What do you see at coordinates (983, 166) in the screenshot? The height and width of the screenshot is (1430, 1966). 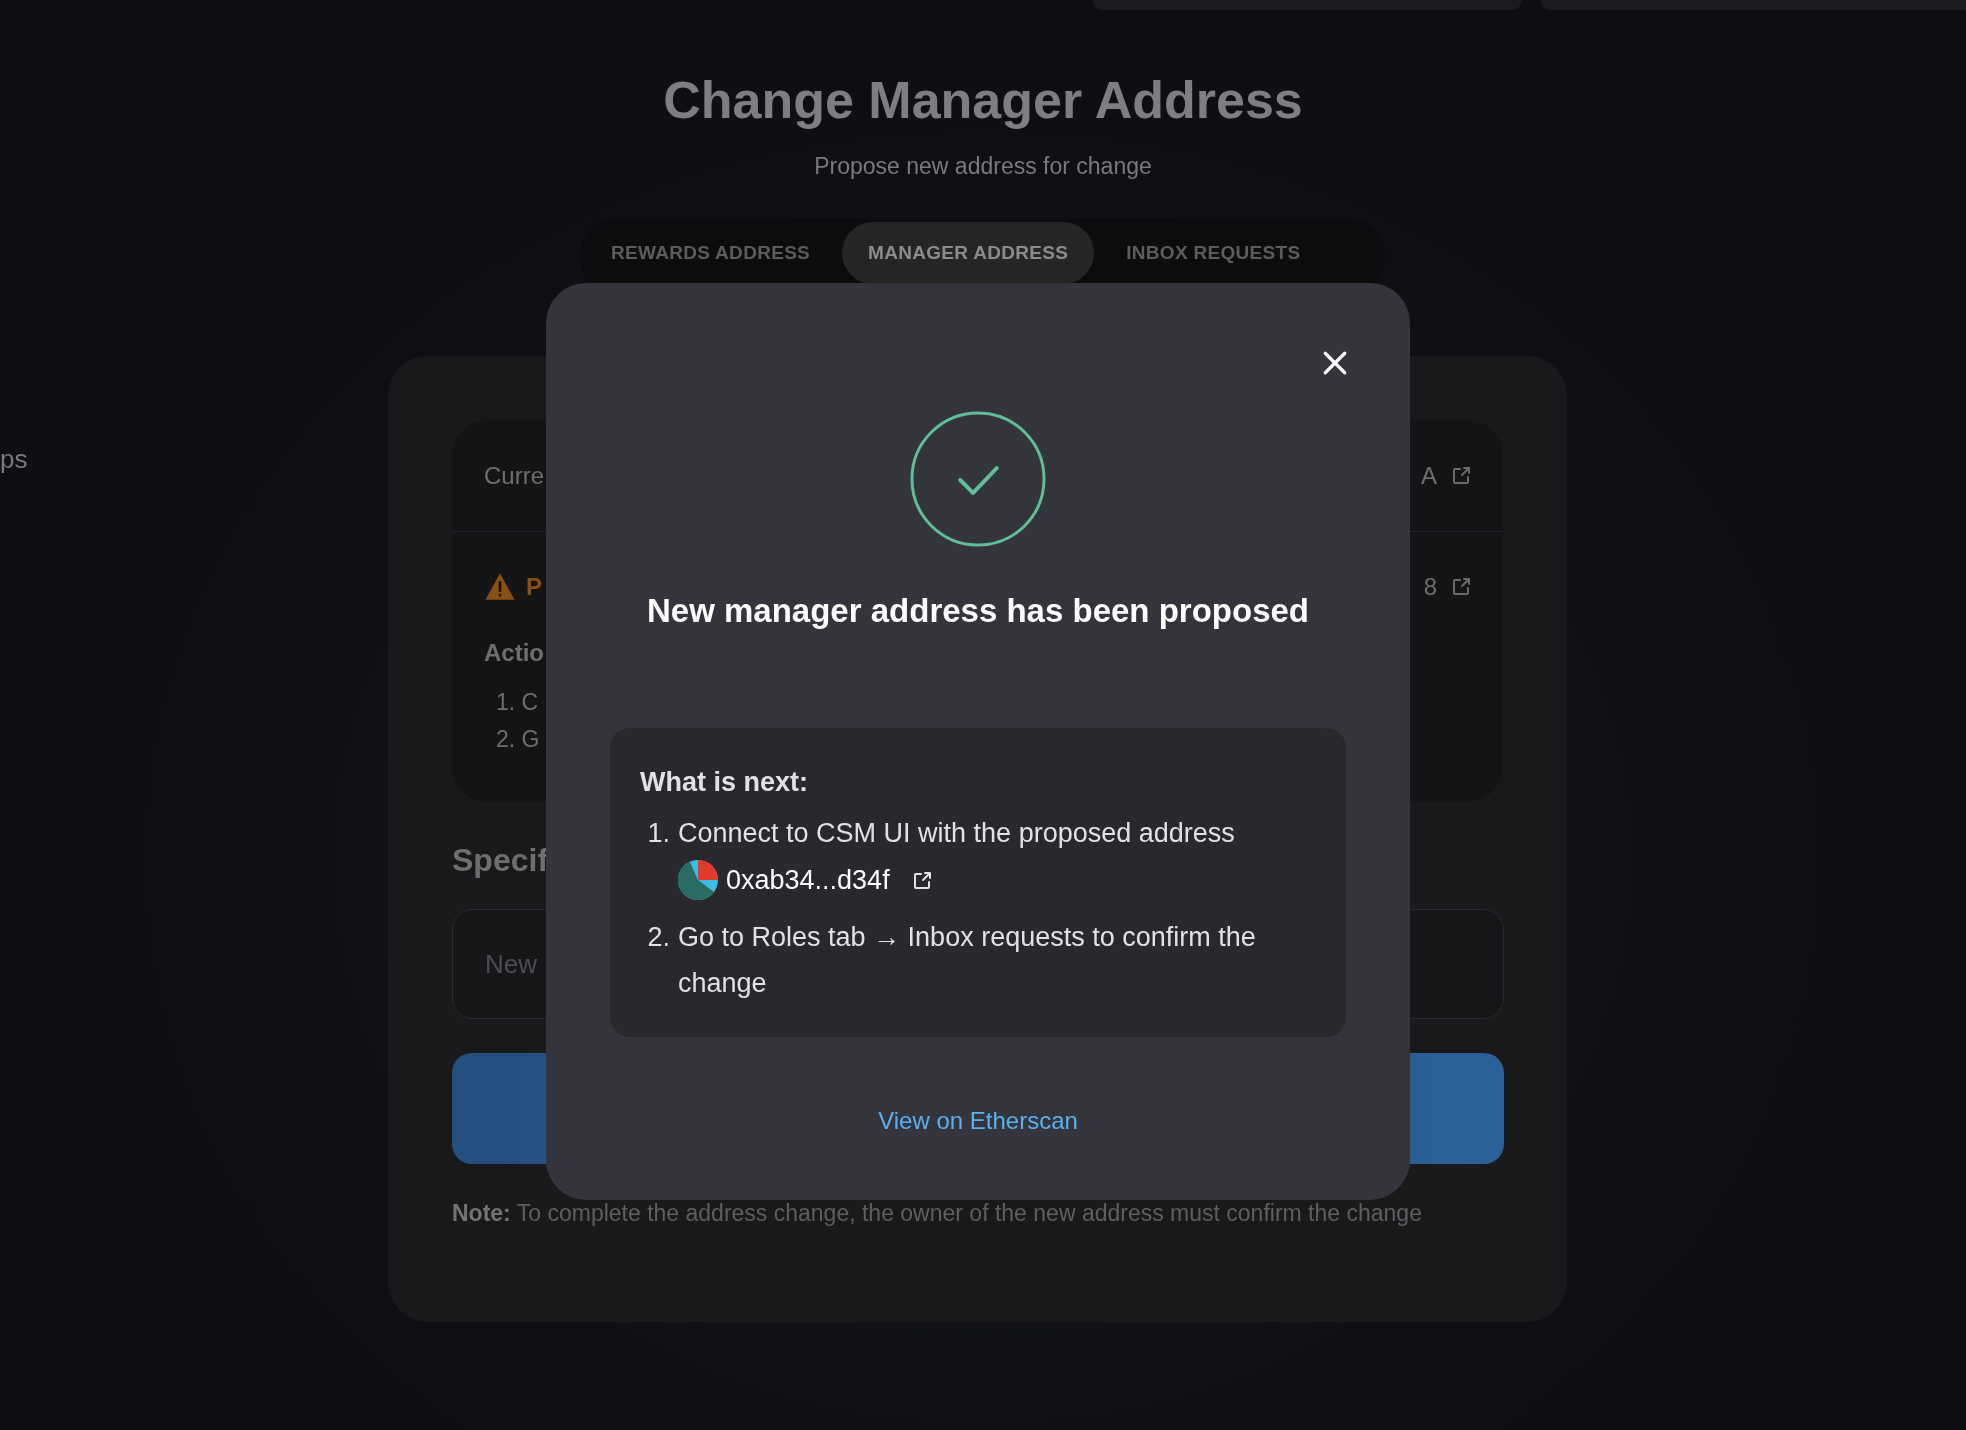 I see `page-subtitle: Propose new address for change` at bounding box center [983, 166].